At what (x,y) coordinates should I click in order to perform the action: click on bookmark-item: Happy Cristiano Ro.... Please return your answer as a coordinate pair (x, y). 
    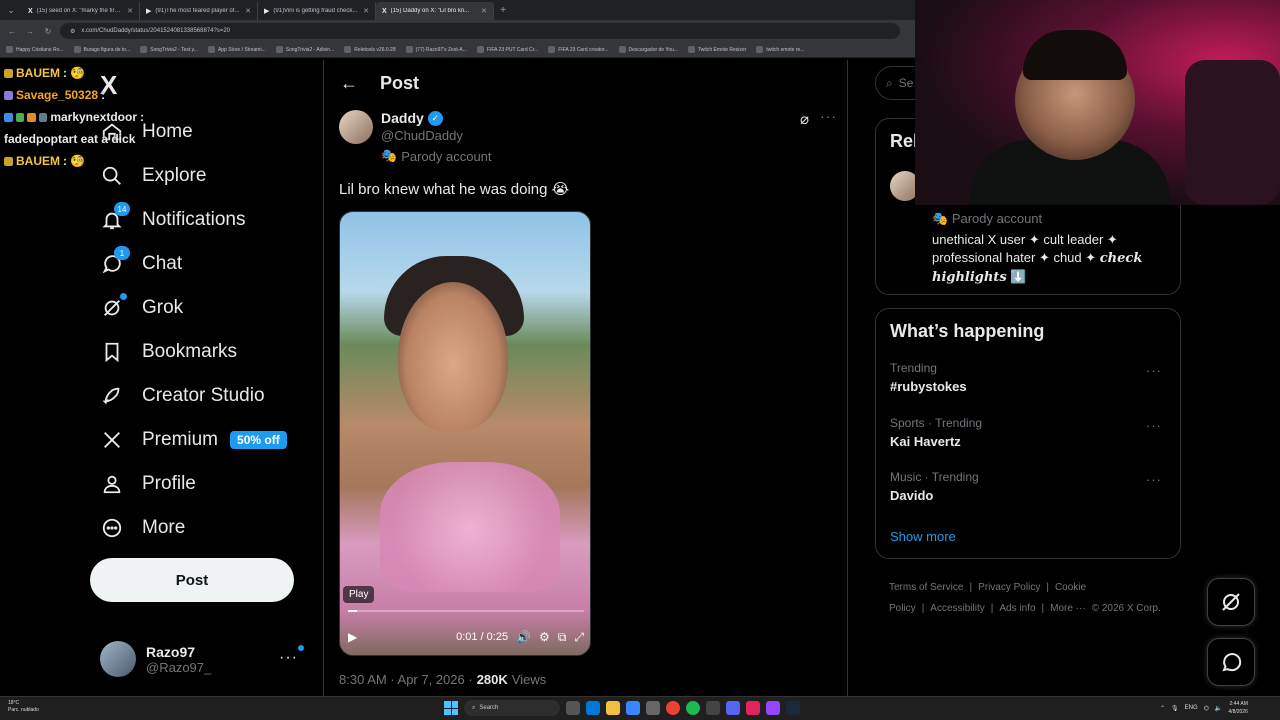
    Looking at the image, I should click on (35, 49).